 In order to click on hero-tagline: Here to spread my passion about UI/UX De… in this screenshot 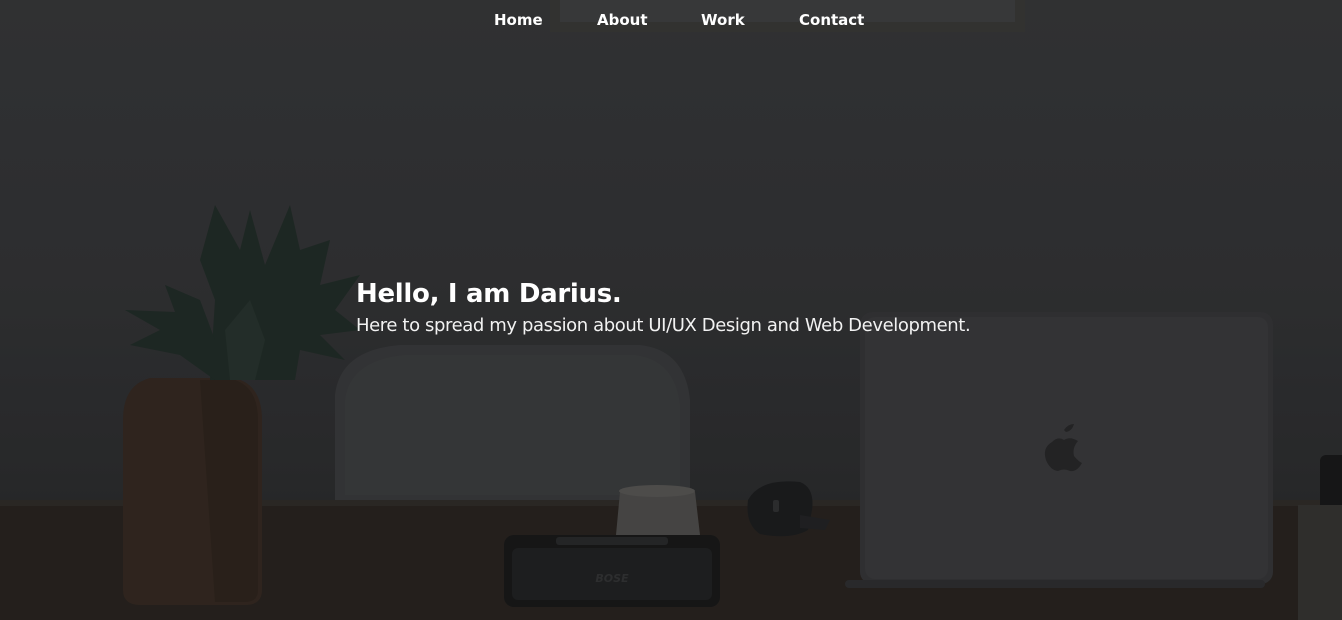, I will do `click(663, 325)`.